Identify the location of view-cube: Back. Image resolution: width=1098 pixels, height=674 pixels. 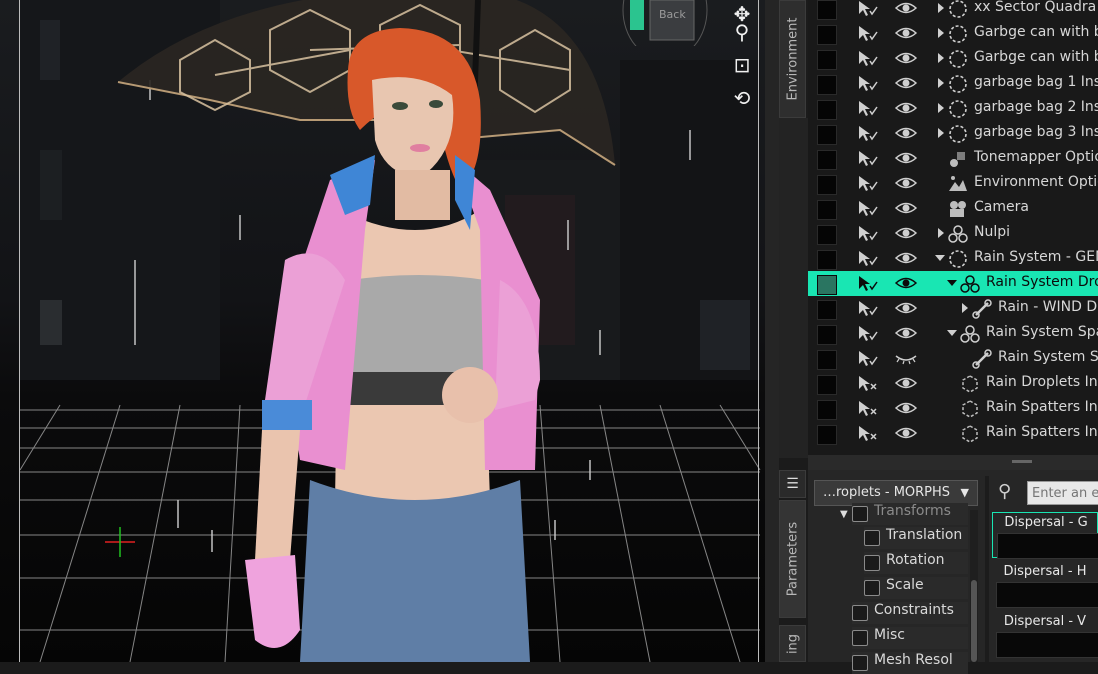
(665, 30).